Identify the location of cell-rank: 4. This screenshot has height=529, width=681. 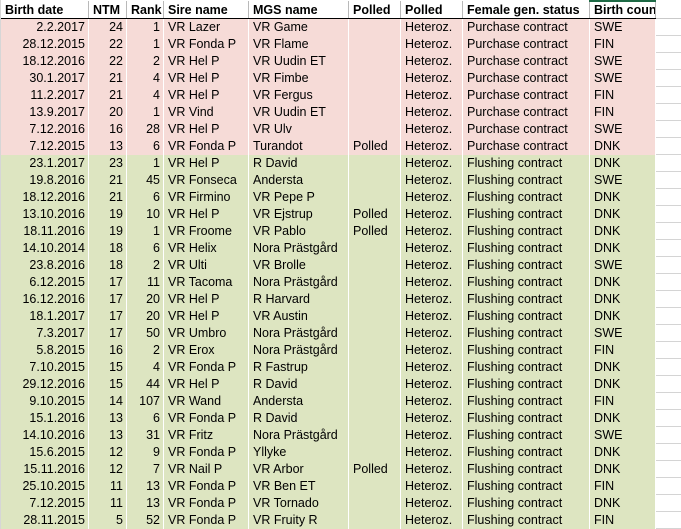
(145, 78).